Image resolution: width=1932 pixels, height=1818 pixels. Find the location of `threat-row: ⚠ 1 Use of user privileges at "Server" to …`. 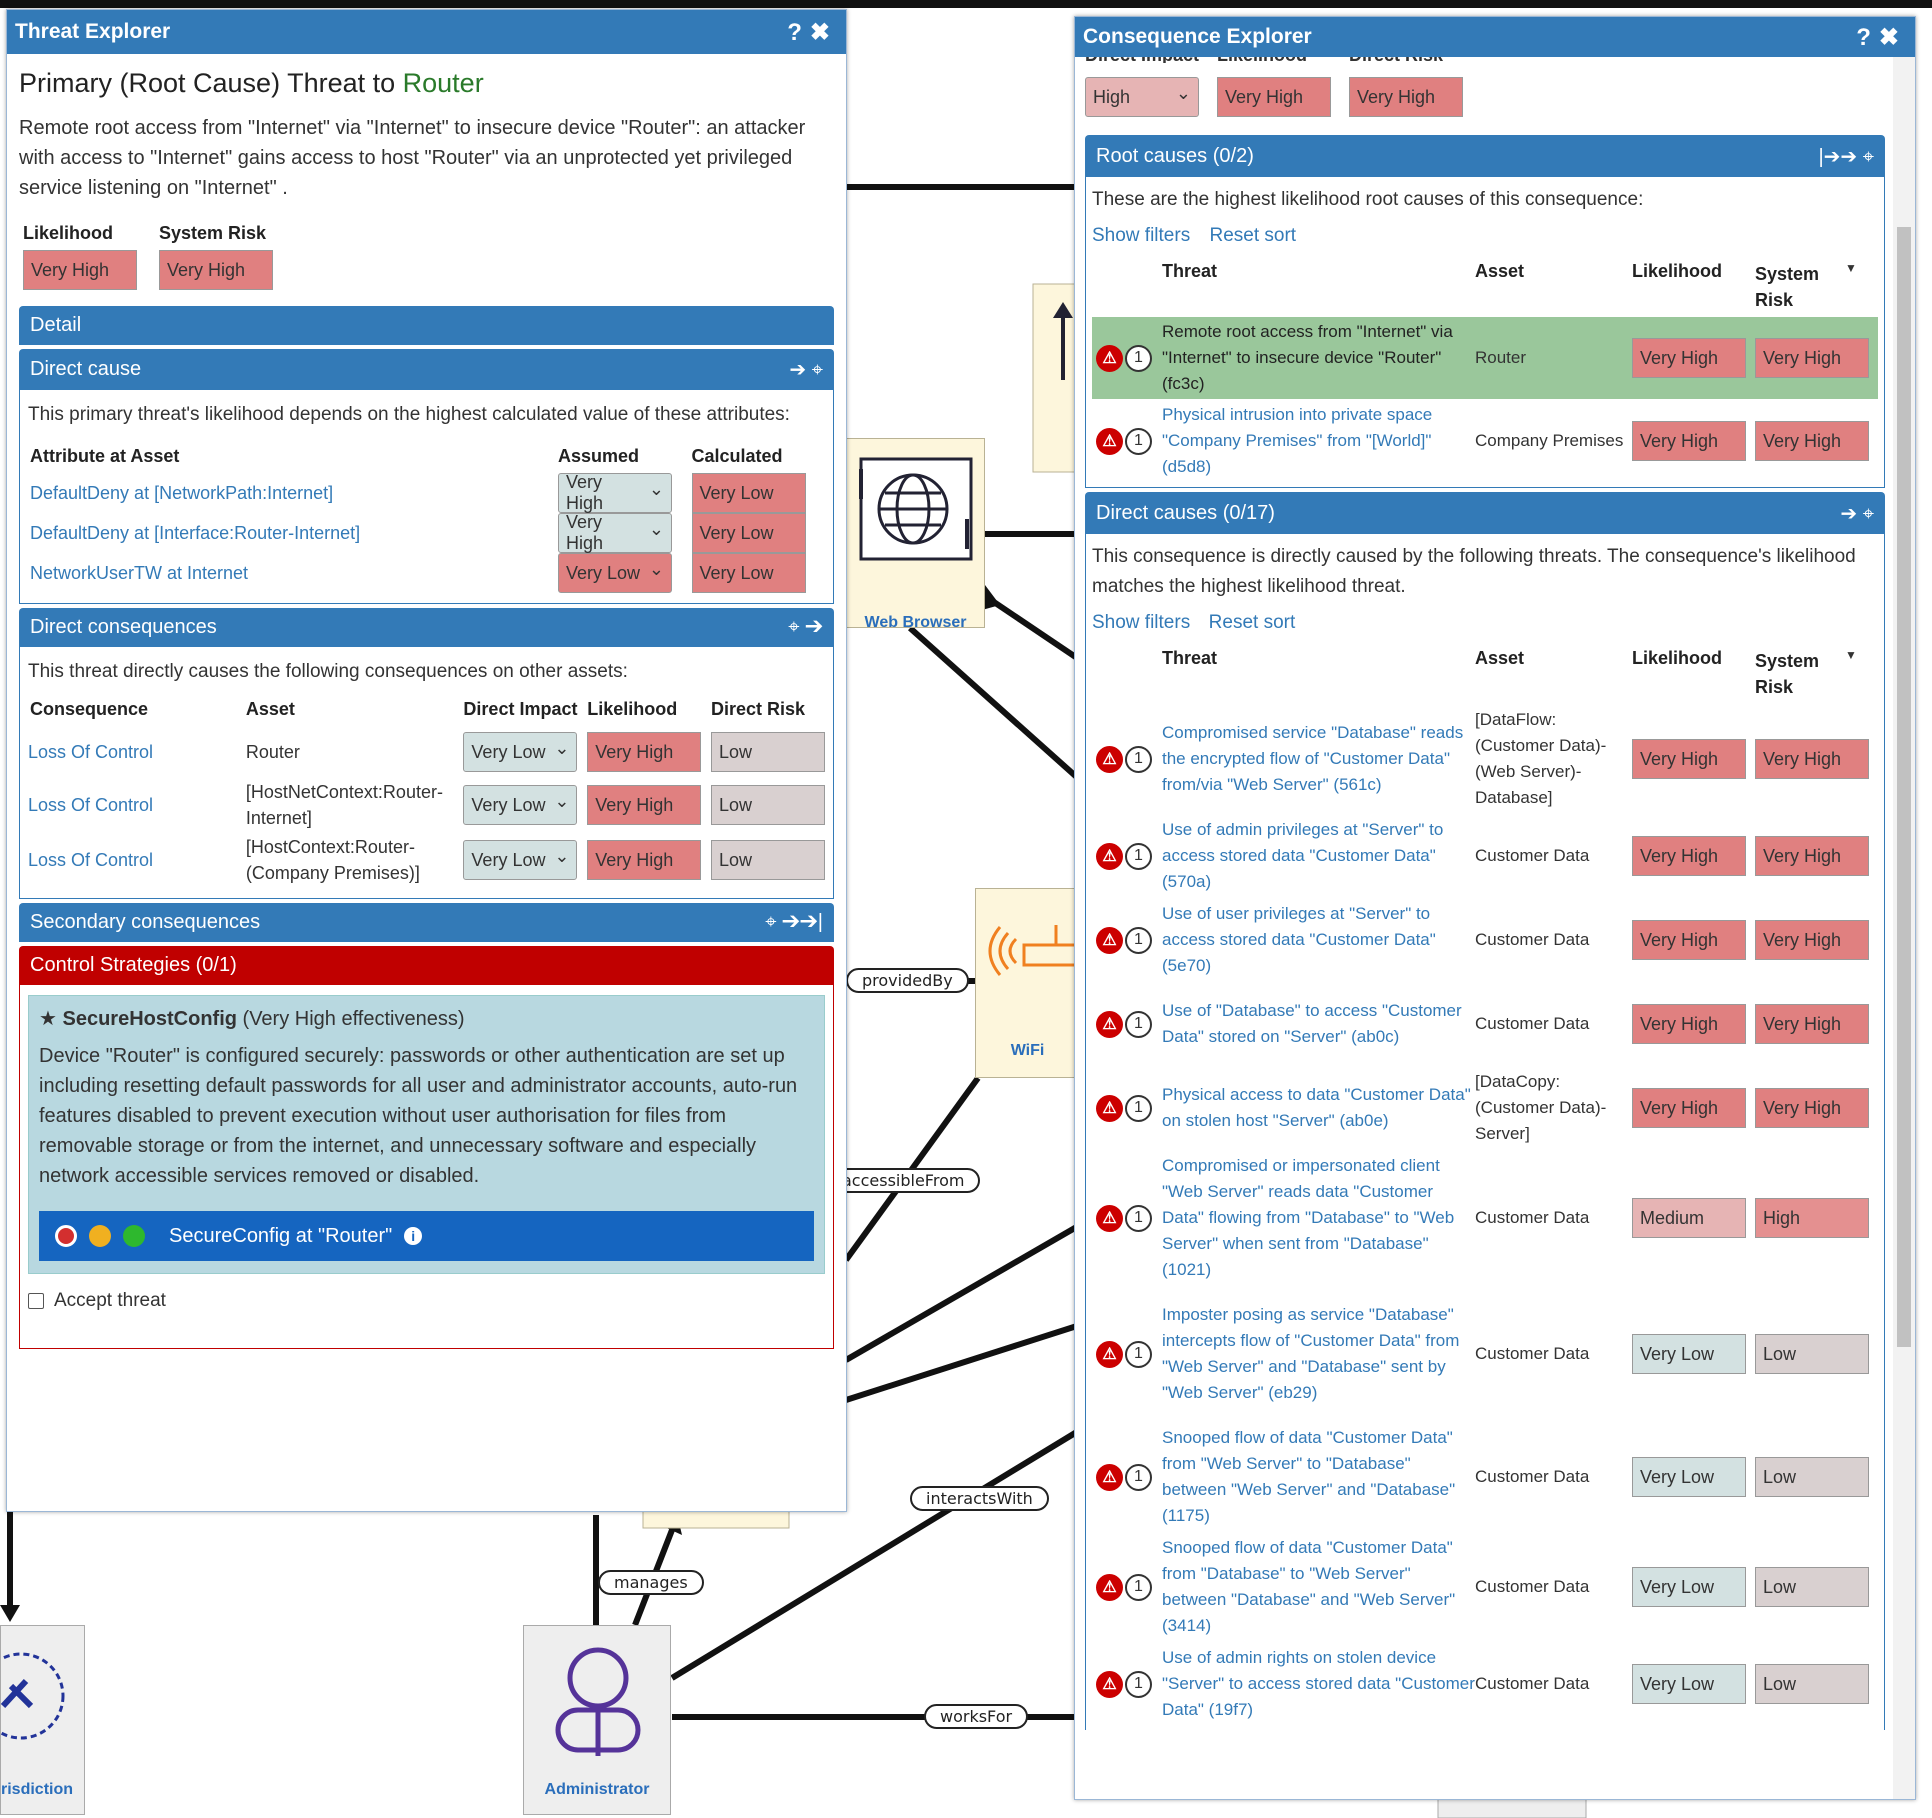

threat-row: ⚠ 1 Use of user privileges at "Server" to … is located at coordinates (1485, 940).